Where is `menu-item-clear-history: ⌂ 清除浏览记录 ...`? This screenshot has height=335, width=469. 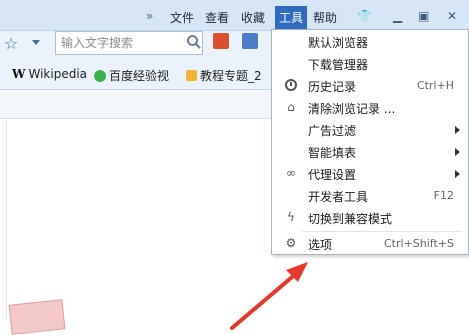 menu-item-clear-history: ⌂ 清除浏览记录 ... is located at coordinates (370, 108).